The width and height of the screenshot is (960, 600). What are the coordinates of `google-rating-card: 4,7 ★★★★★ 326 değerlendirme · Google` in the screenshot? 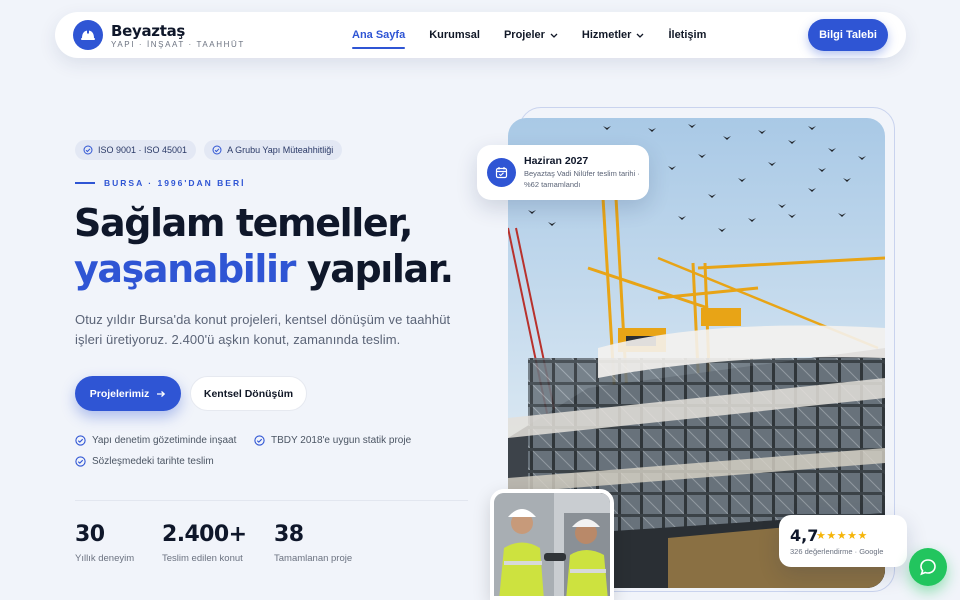 It's located at (843, 541).